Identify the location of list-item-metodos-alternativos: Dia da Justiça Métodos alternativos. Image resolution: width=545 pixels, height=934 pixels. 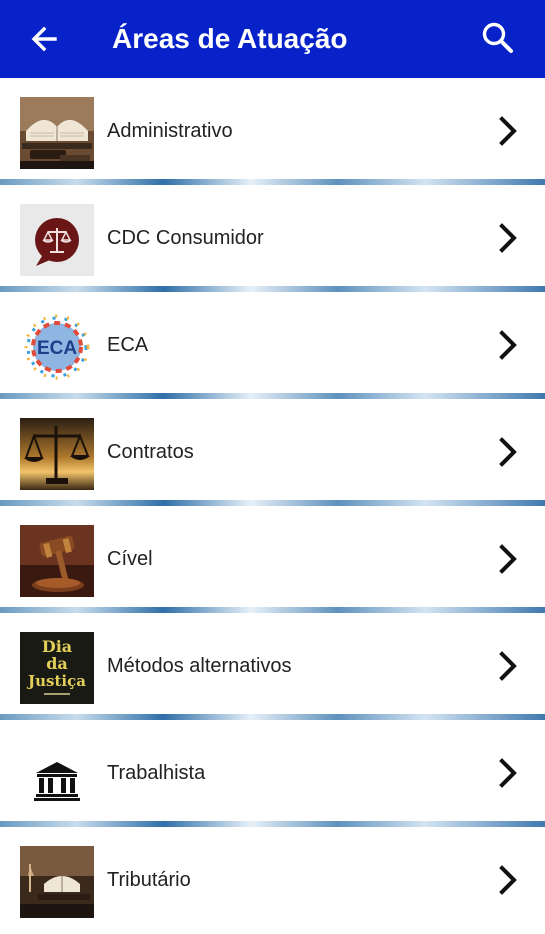
(272, 666).